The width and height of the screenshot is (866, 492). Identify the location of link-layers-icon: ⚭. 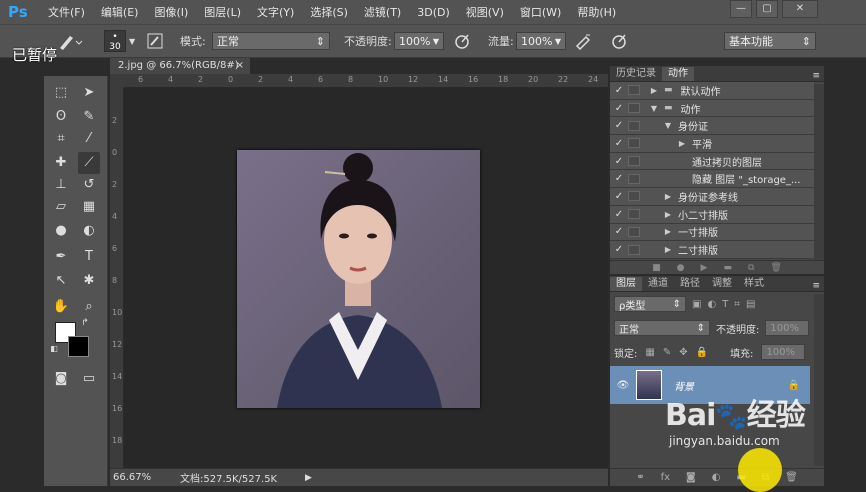
(640, 477).